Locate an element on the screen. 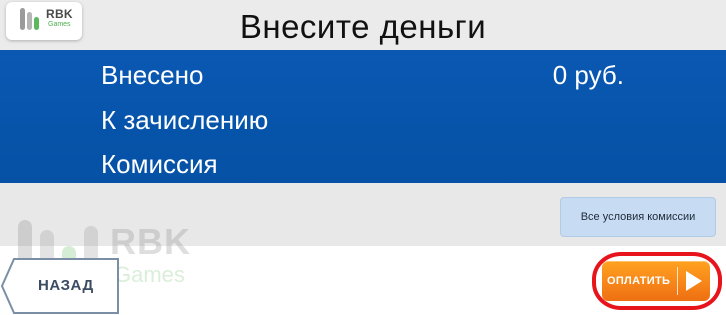  page-title: Внесите деньги is located at coordinates (363, 26).